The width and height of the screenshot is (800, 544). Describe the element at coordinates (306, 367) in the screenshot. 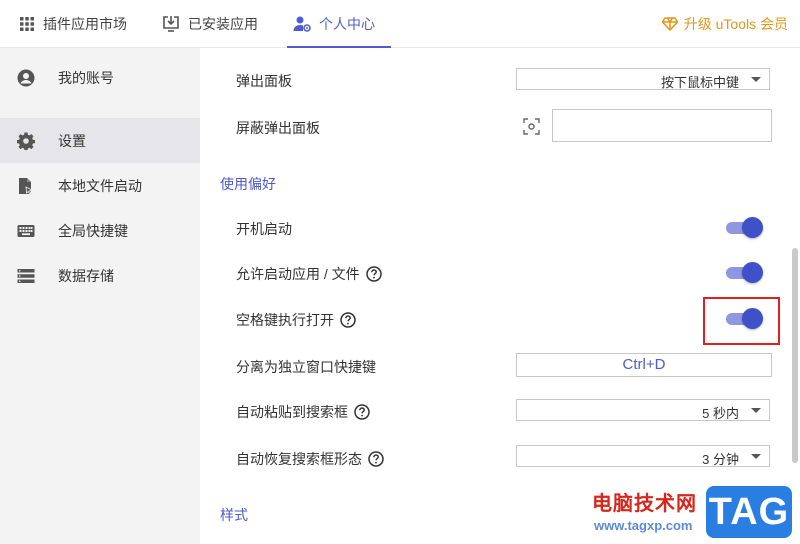

I see `detach-hotkey-label: 分离为独立窗口快捷键` at that location.